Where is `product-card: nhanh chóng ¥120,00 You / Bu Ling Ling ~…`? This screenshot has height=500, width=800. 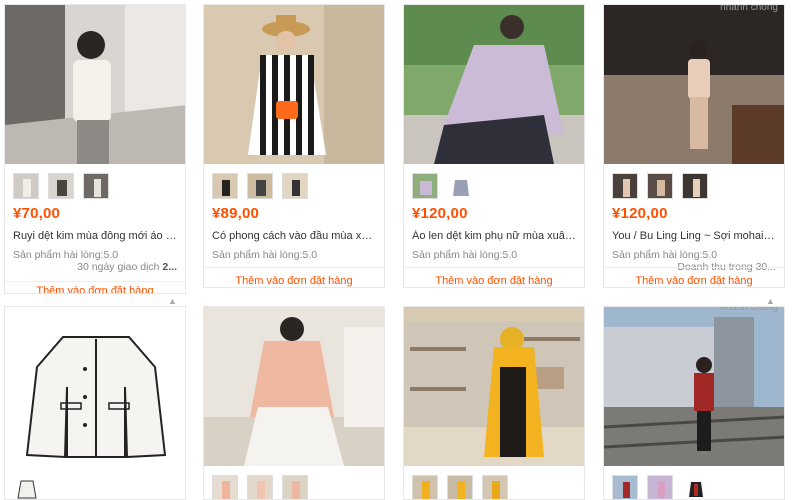 product-card: nhanh chóng ¥120,00 You / Bu Ling Ling ~… is located at coordinates (694, 146).